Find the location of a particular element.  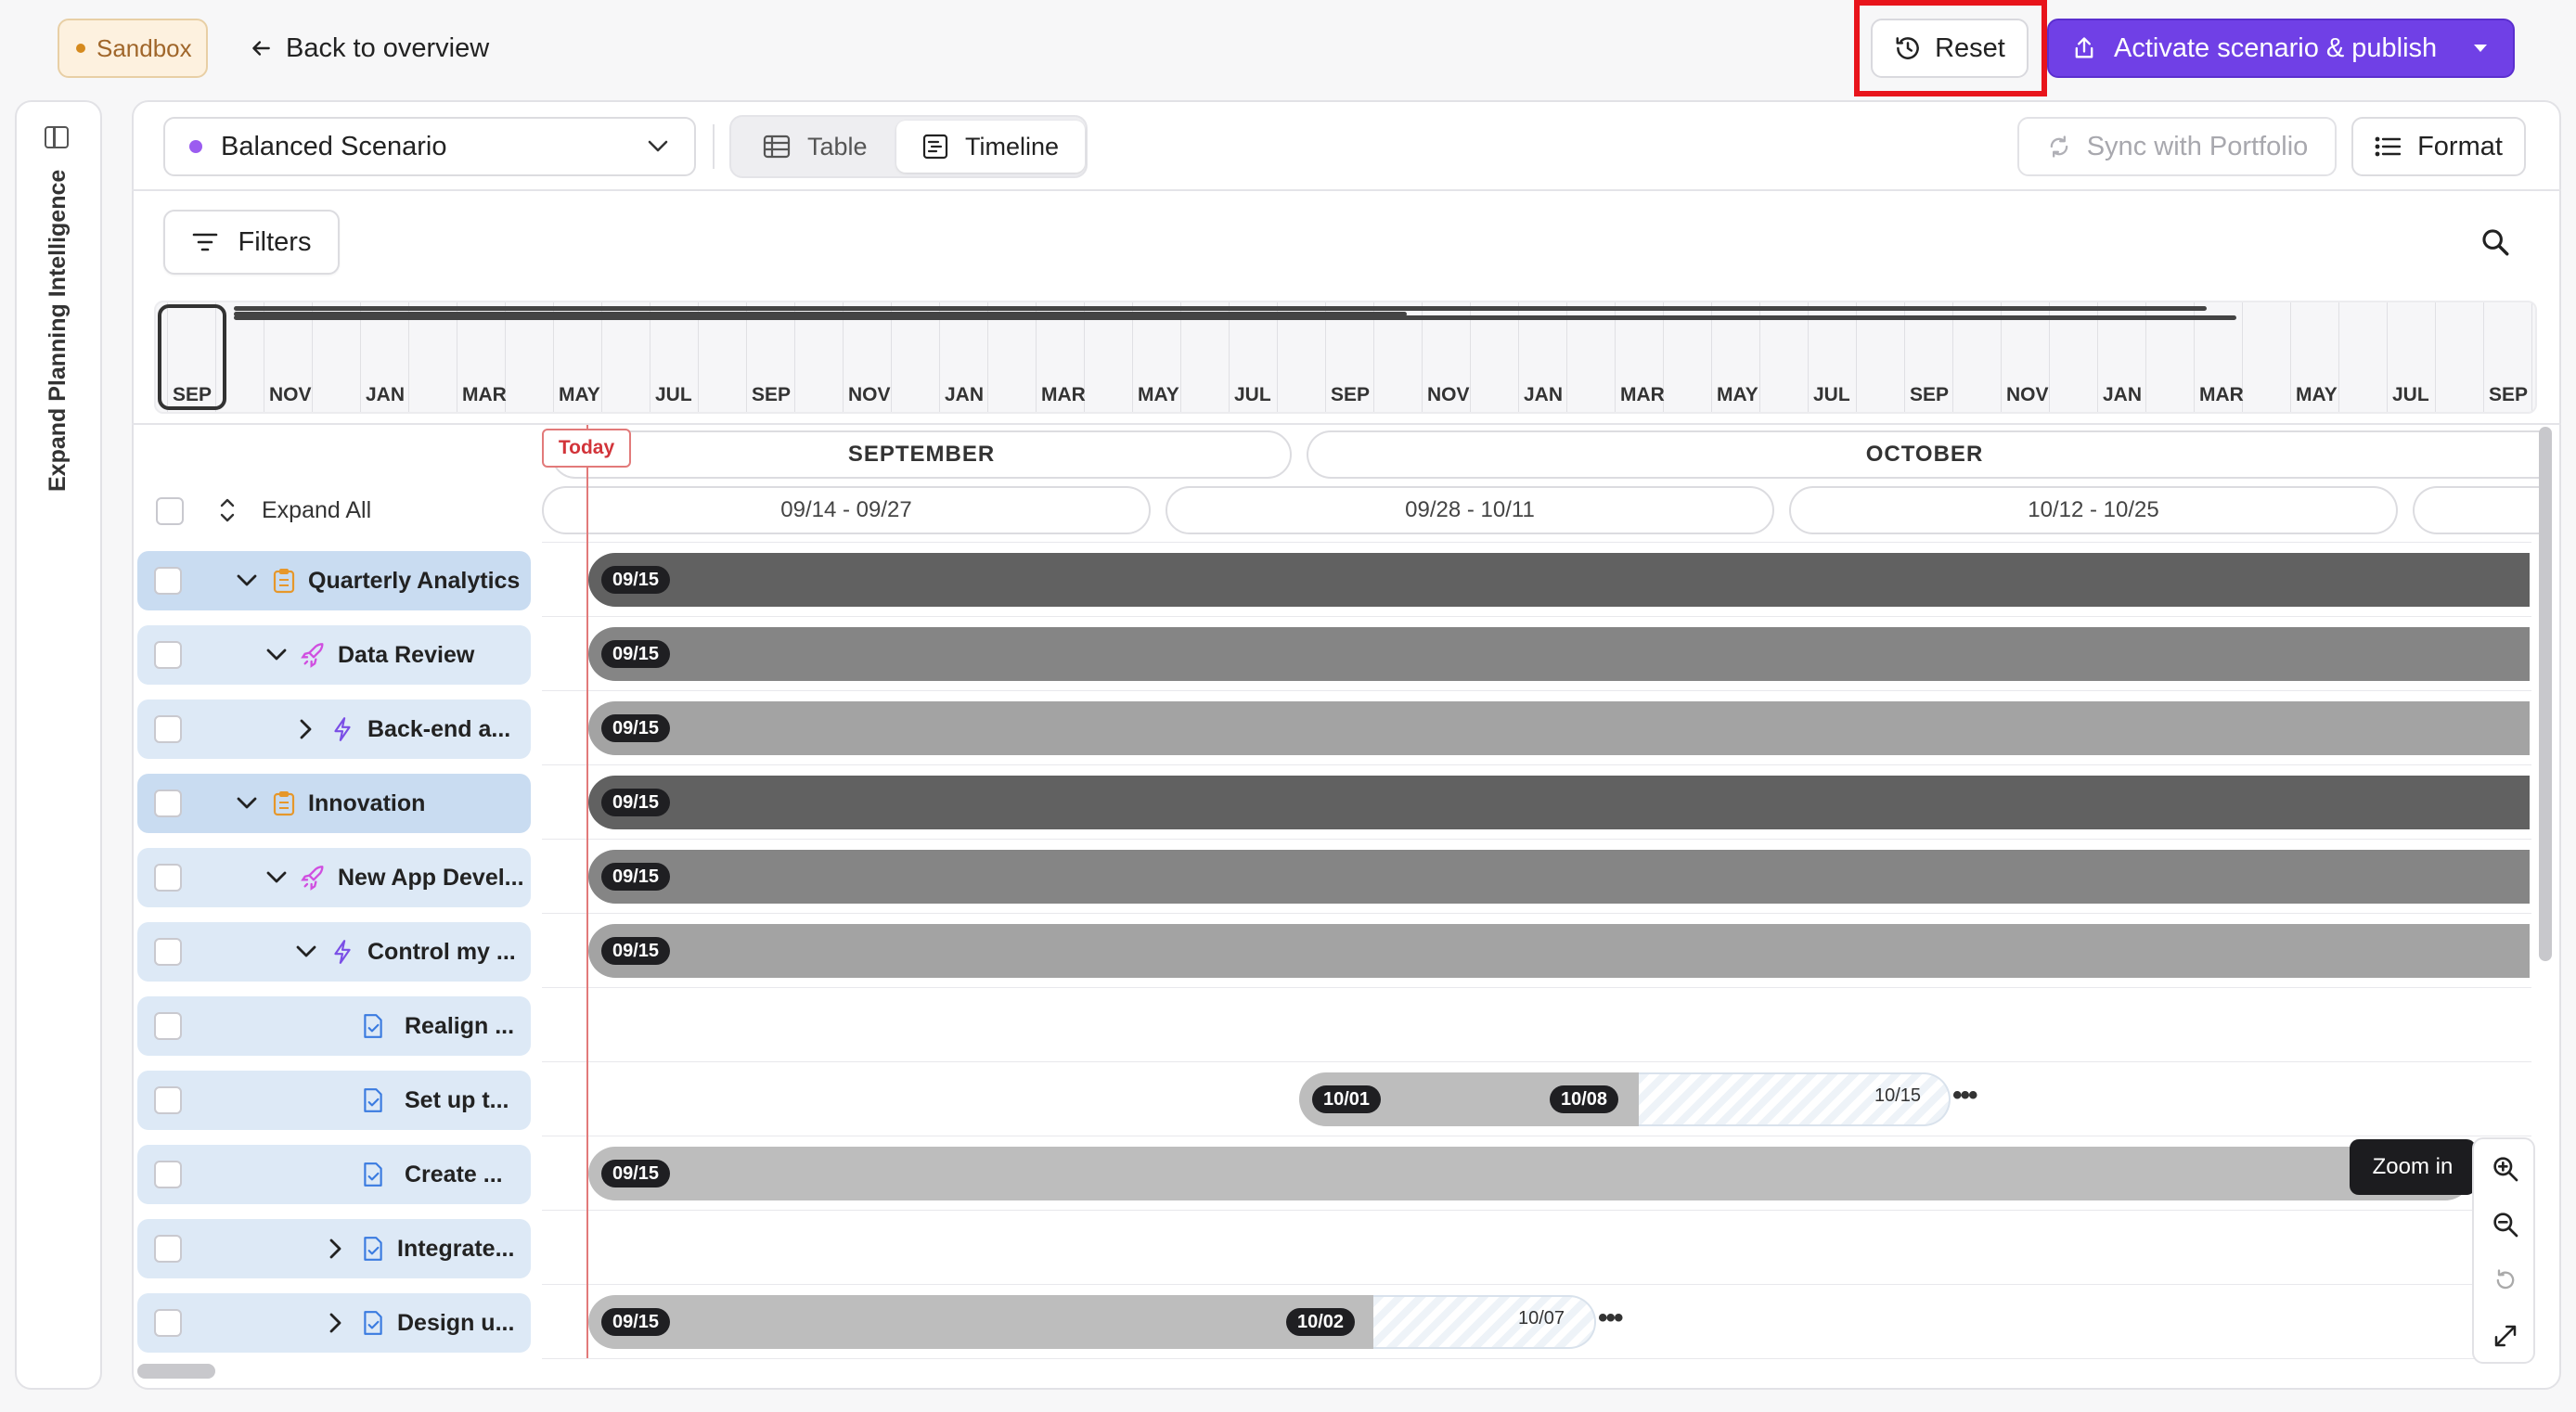

list-icon is located at coordinates (2388, 146).